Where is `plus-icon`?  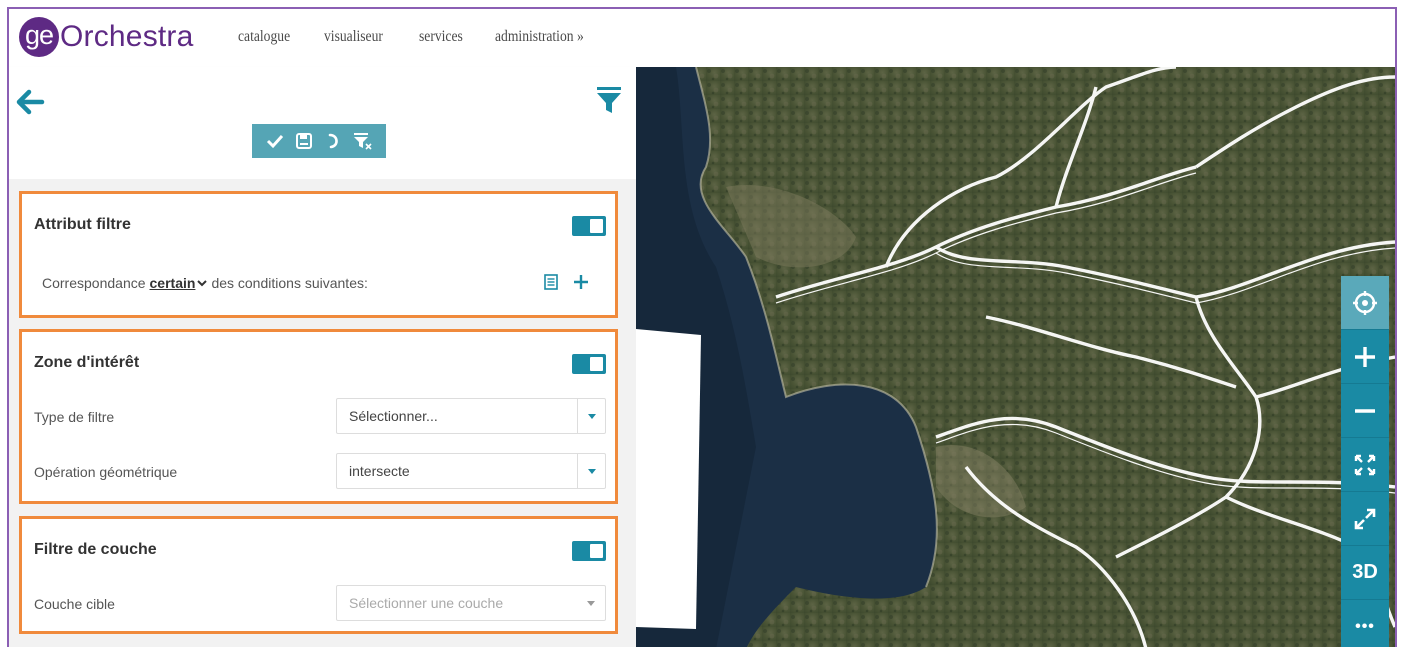 plus-icon is located at coordinates (1365, 356).